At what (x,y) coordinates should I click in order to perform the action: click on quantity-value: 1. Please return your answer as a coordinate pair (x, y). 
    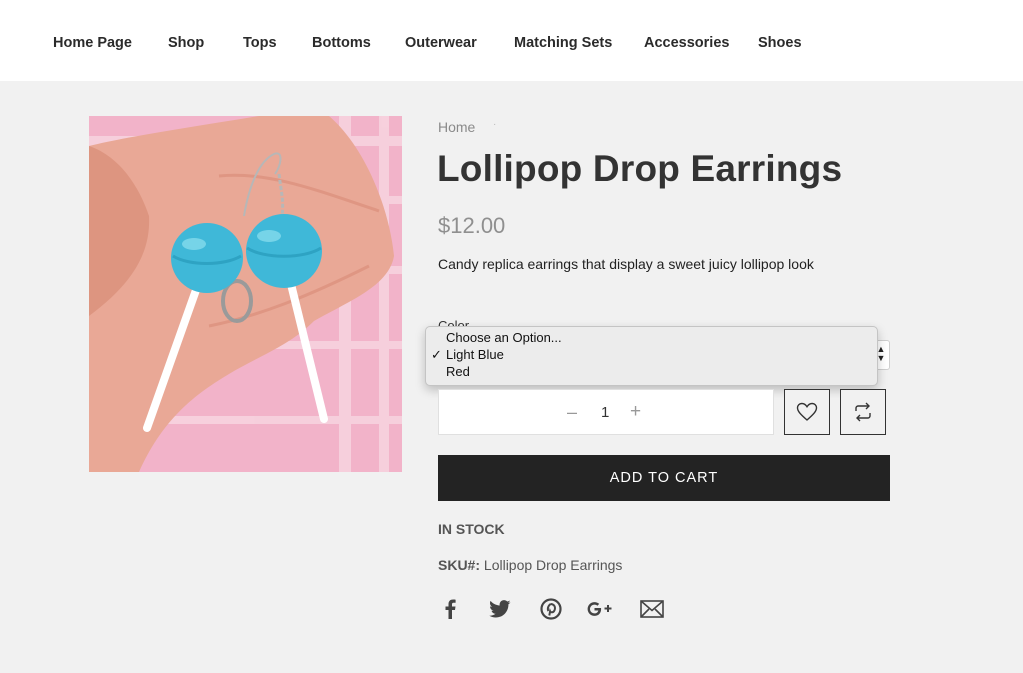
    Looking at the image, I should click on (605, 412).